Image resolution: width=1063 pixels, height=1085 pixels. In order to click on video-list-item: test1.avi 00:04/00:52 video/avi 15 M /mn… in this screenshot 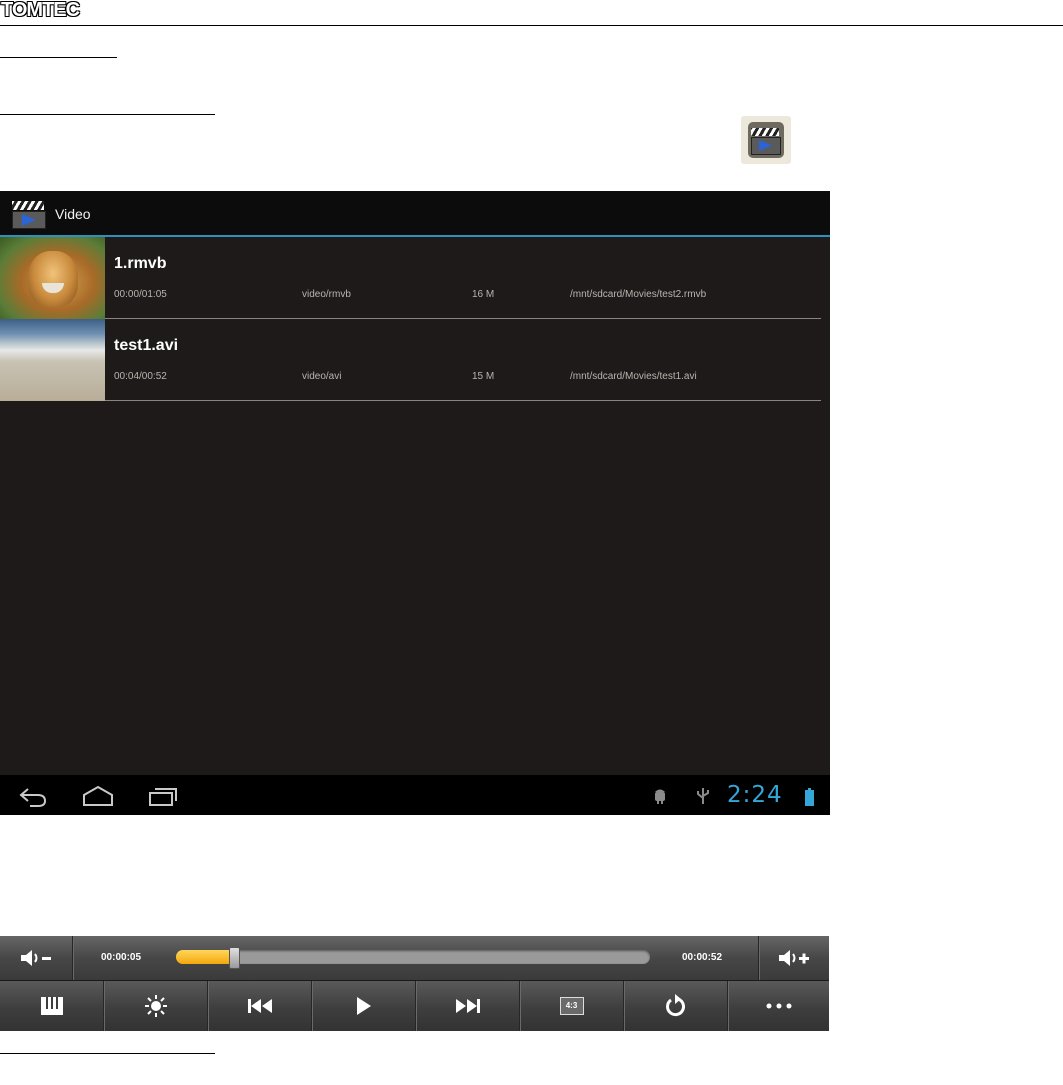, I will do `click(415, 360)`.